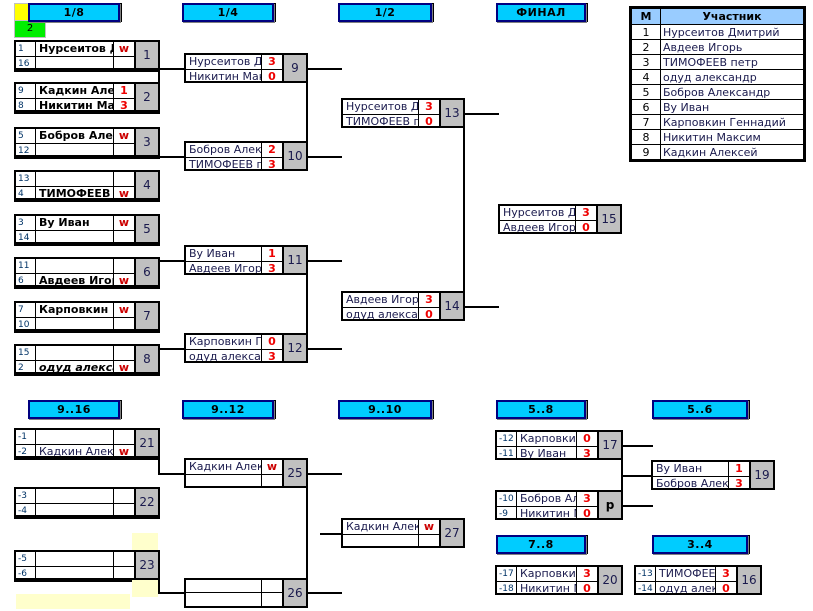 This screenshot has width=813, height=611. What do you see at coordinates (75, 559) in the screenshot?
I see `match-row: -5` at bounding box center [75, 559].